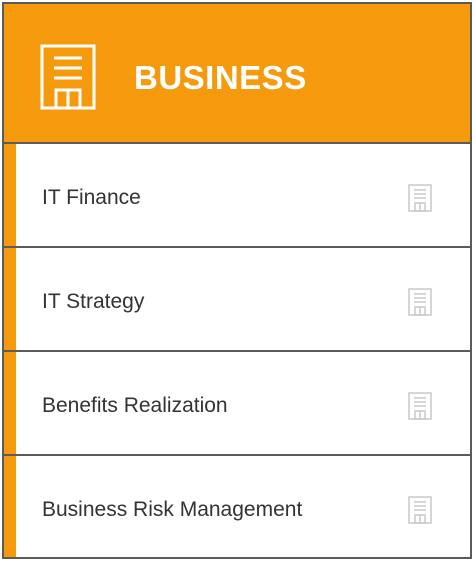  What do you see at coordinates (93, 301) in the screenshot?
I see `item-label: IT Strategy` at bounding box center [93, 301].